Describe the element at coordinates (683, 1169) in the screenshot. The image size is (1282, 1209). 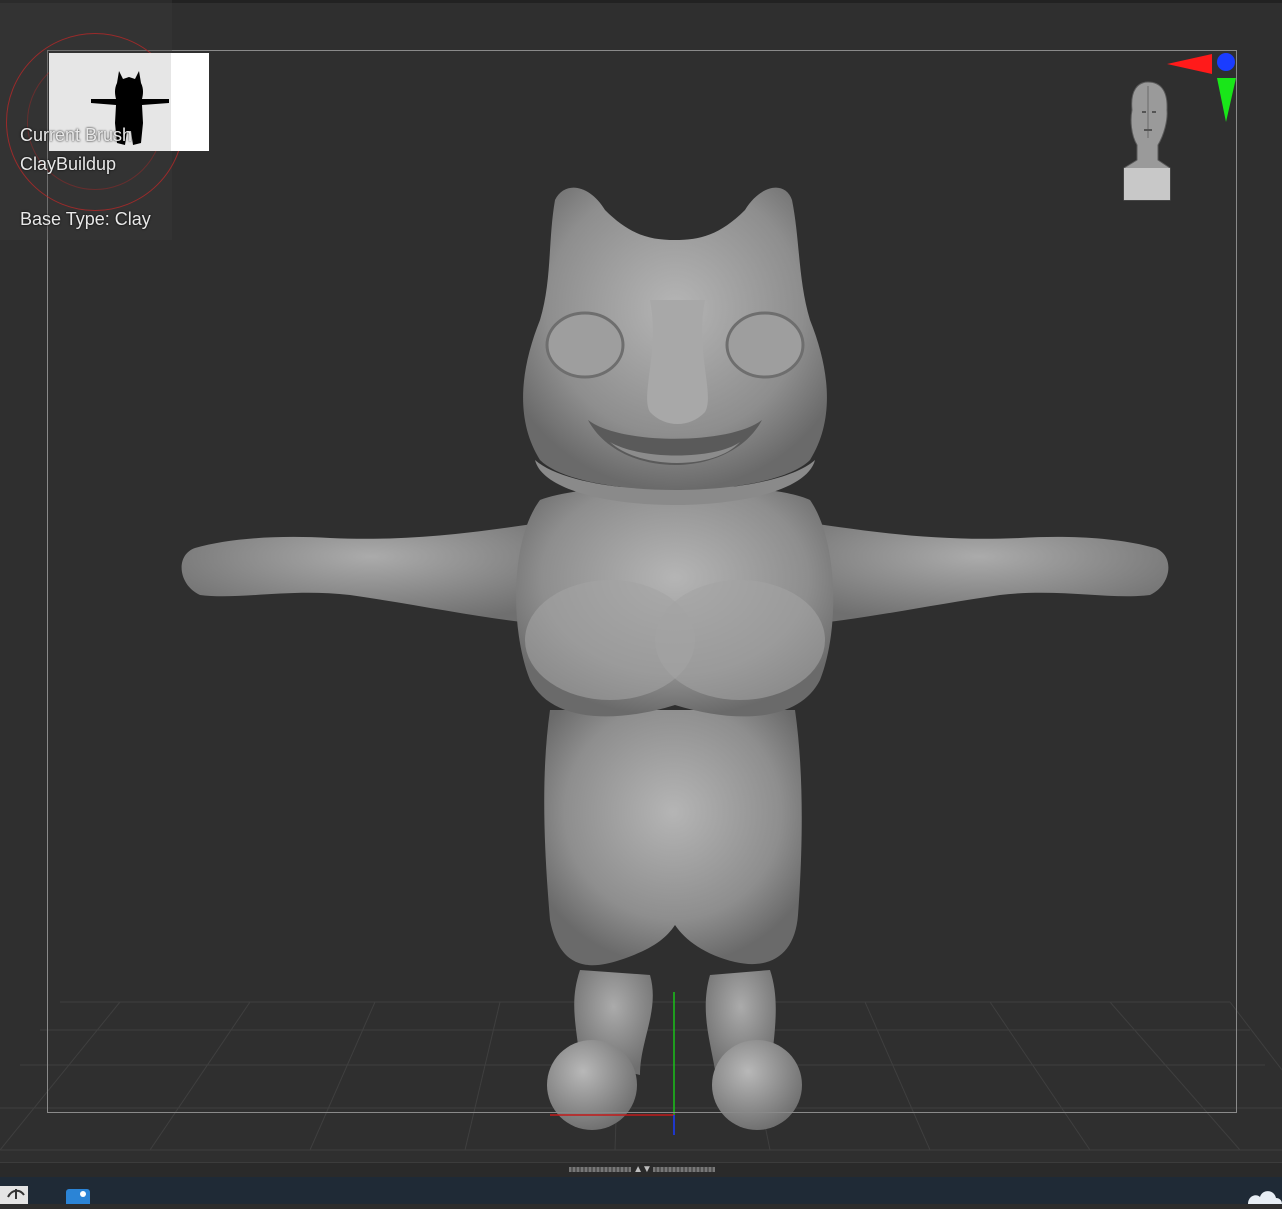
I see `splitter-grip-right` at that location.